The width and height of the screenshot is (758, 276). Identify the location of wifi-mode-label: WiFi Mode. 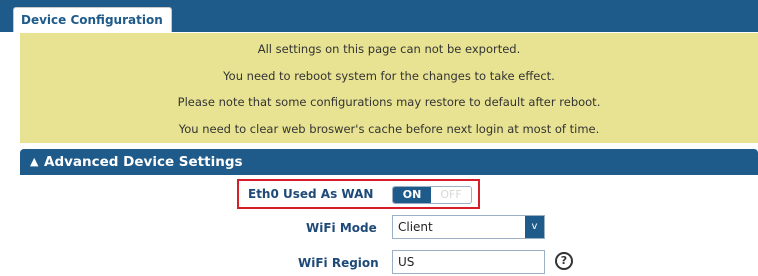
(341, 228).